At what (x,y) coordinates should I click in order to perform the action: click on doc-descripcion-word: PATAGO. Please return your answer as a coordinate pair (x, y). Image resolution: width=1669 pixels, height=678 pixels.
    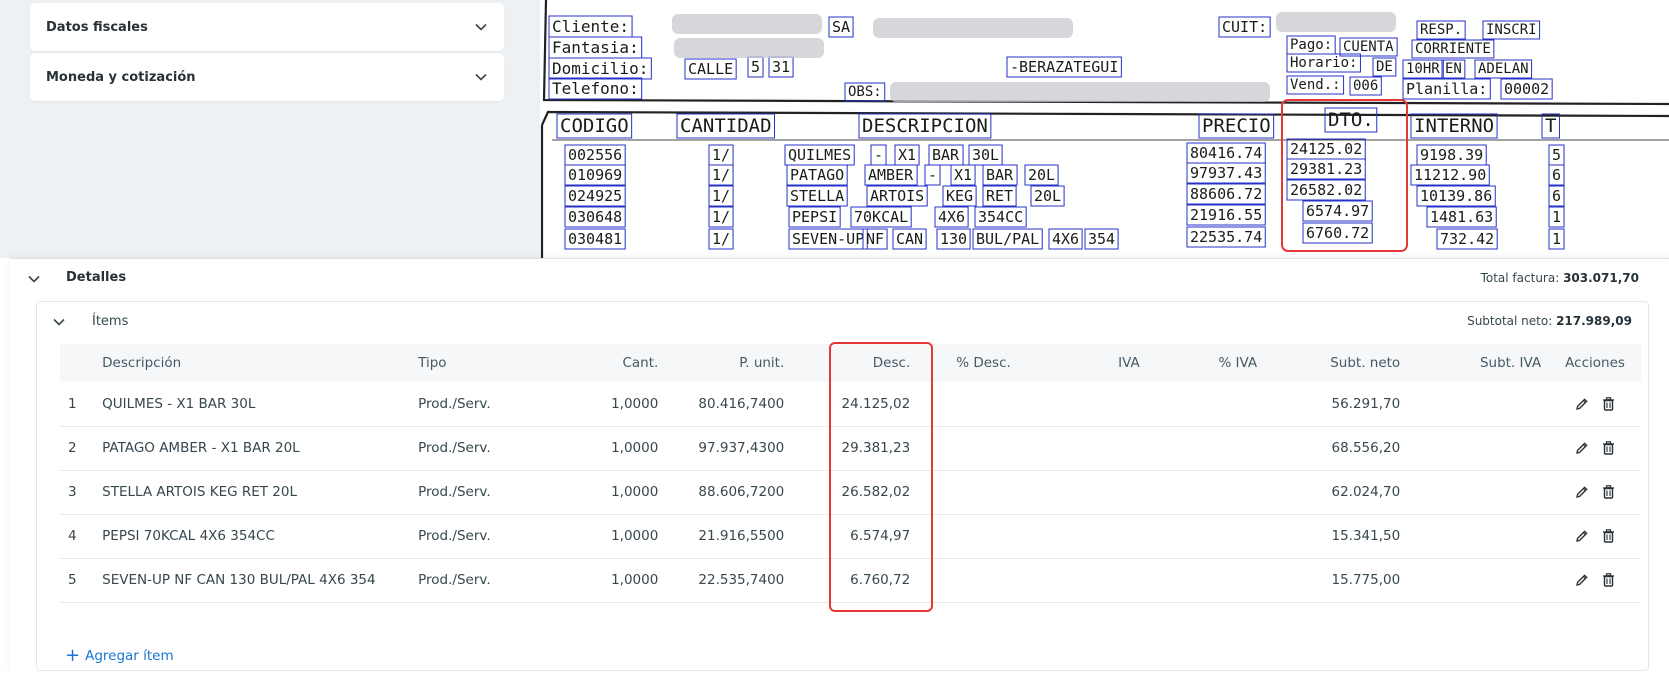
    Looking at the image, I should click on (817, 175).